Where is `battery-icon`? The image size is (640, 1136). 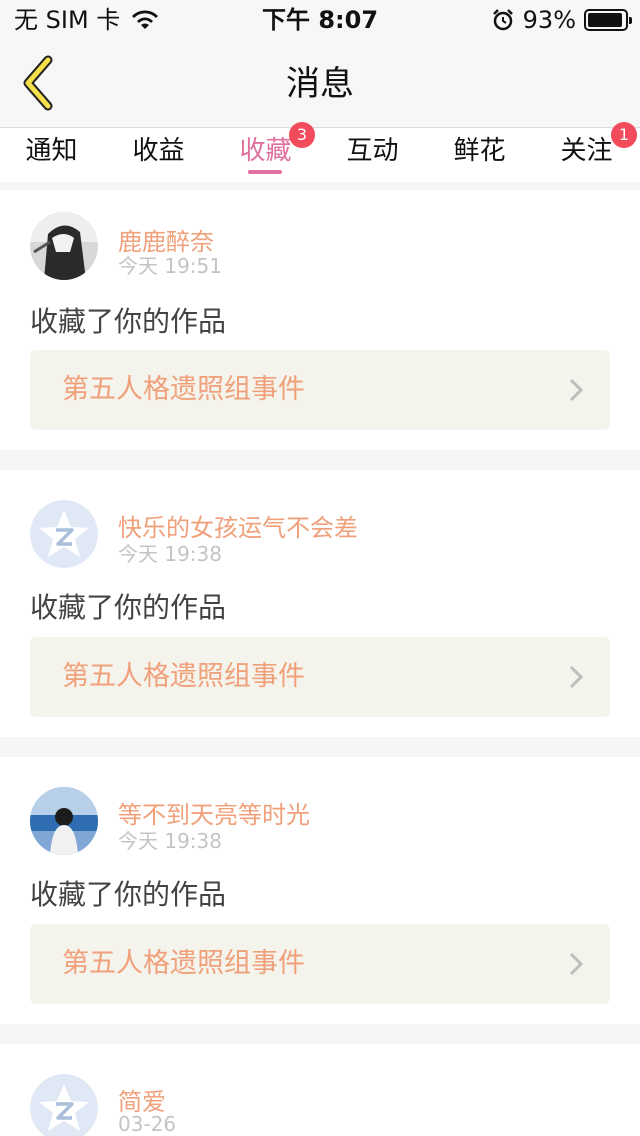 battery-icon is located at coordinates (608, 20).